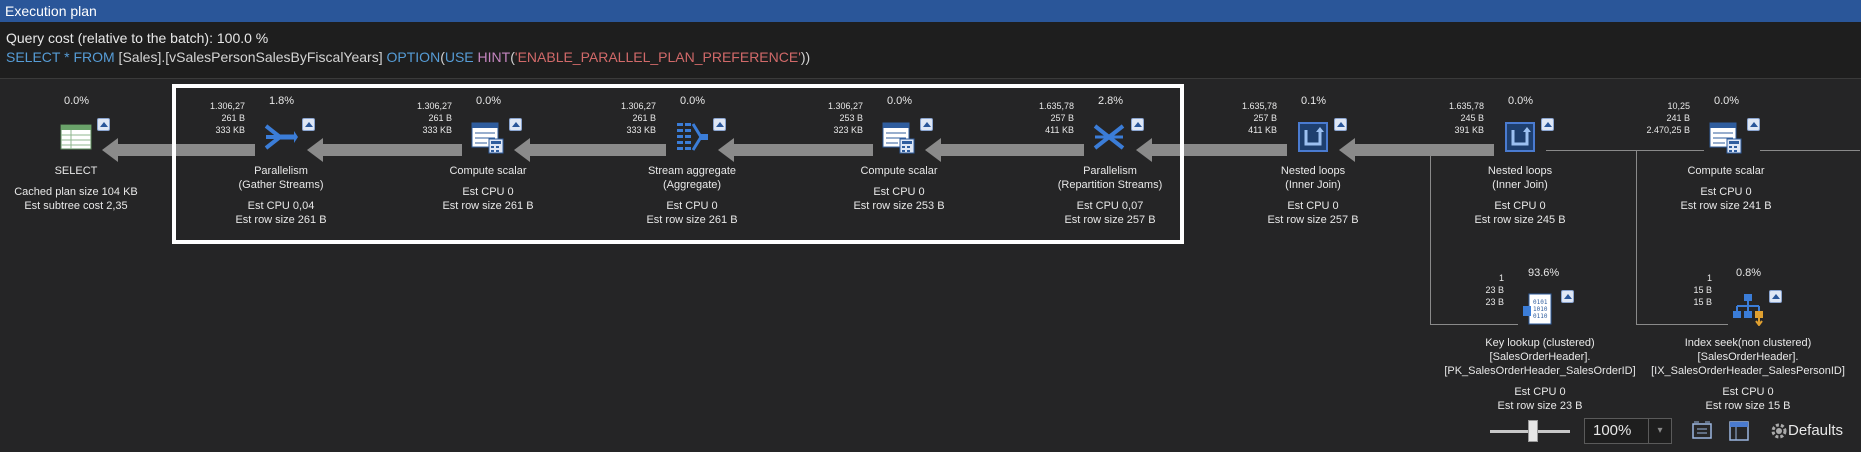  What do you see at coordinates (67, 57) in the screenshot?
I see `sql-token: *` at bounding box center [67, 57].